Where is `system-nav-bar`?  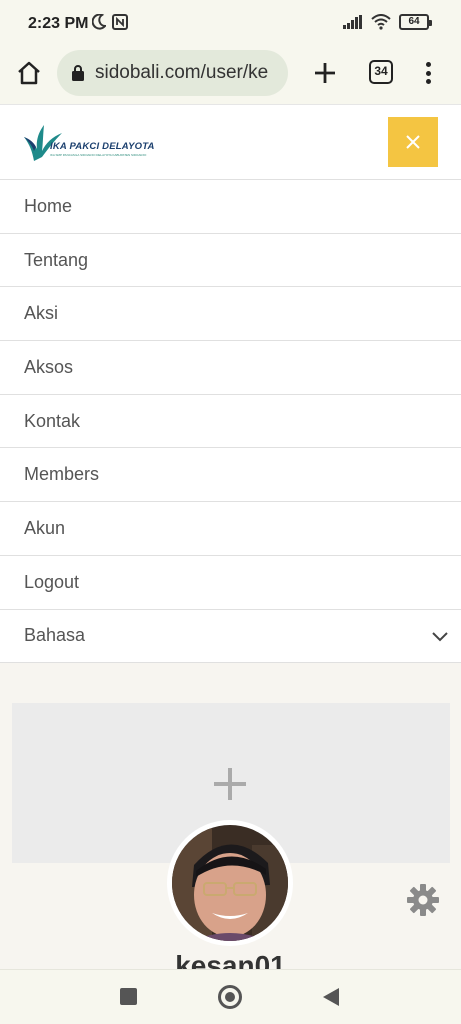 system-nav-bar is located at coordinates (230, 996).